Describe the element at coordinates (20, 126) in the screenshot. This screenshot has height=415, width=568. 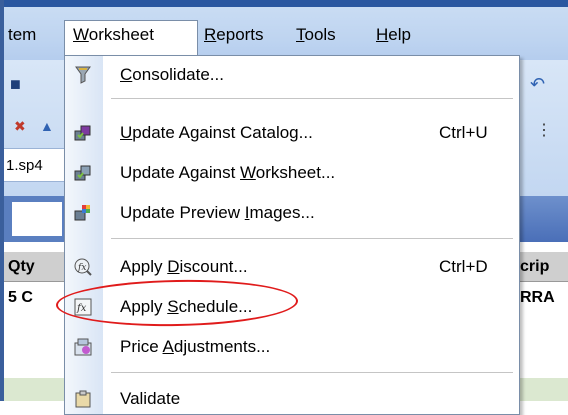
I see `cut-icon: ✖` at that location.